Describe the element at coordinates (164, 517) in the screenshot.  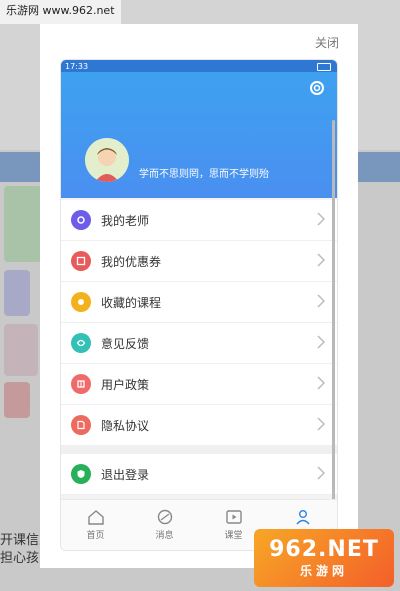
I see `message-icon` at that location.